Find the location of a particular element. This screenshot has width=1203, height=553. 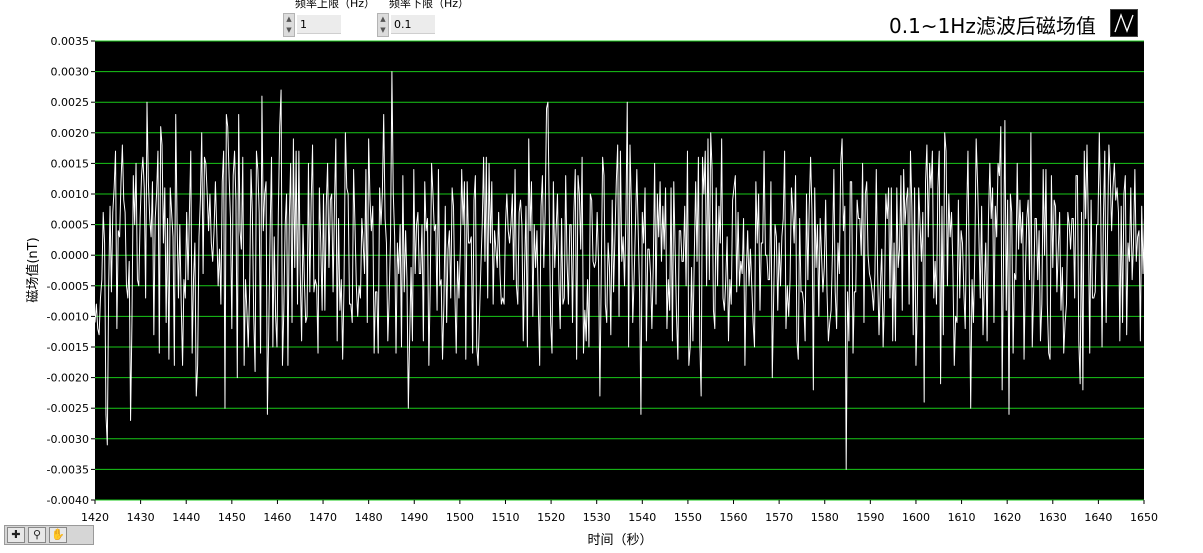

plot-style-icon is located at coordinates (1124, 23).